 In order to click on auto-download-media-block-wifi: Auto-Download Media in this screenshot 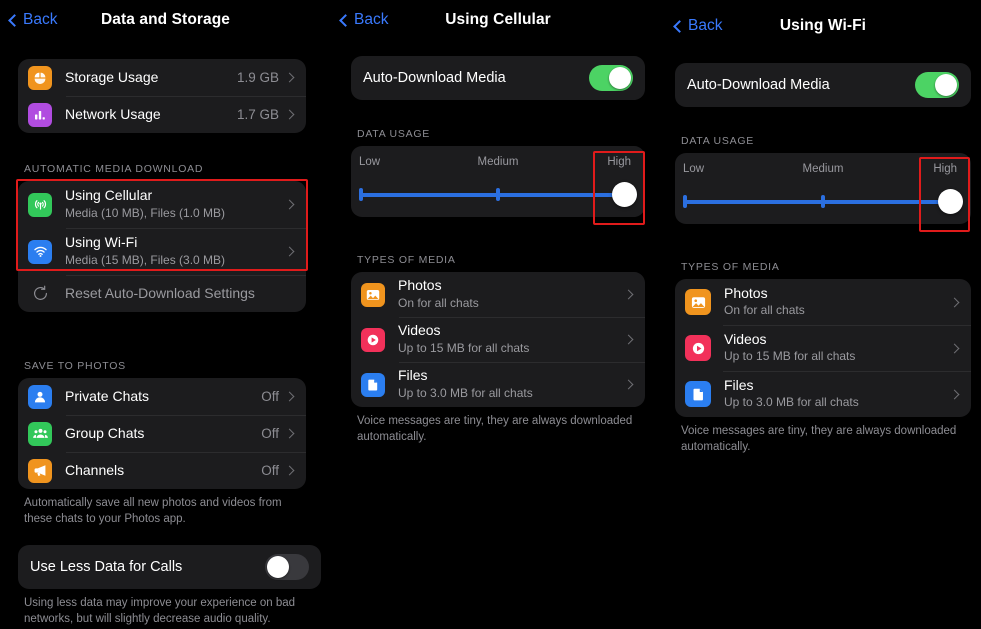, I will do `click(823, 85)`.